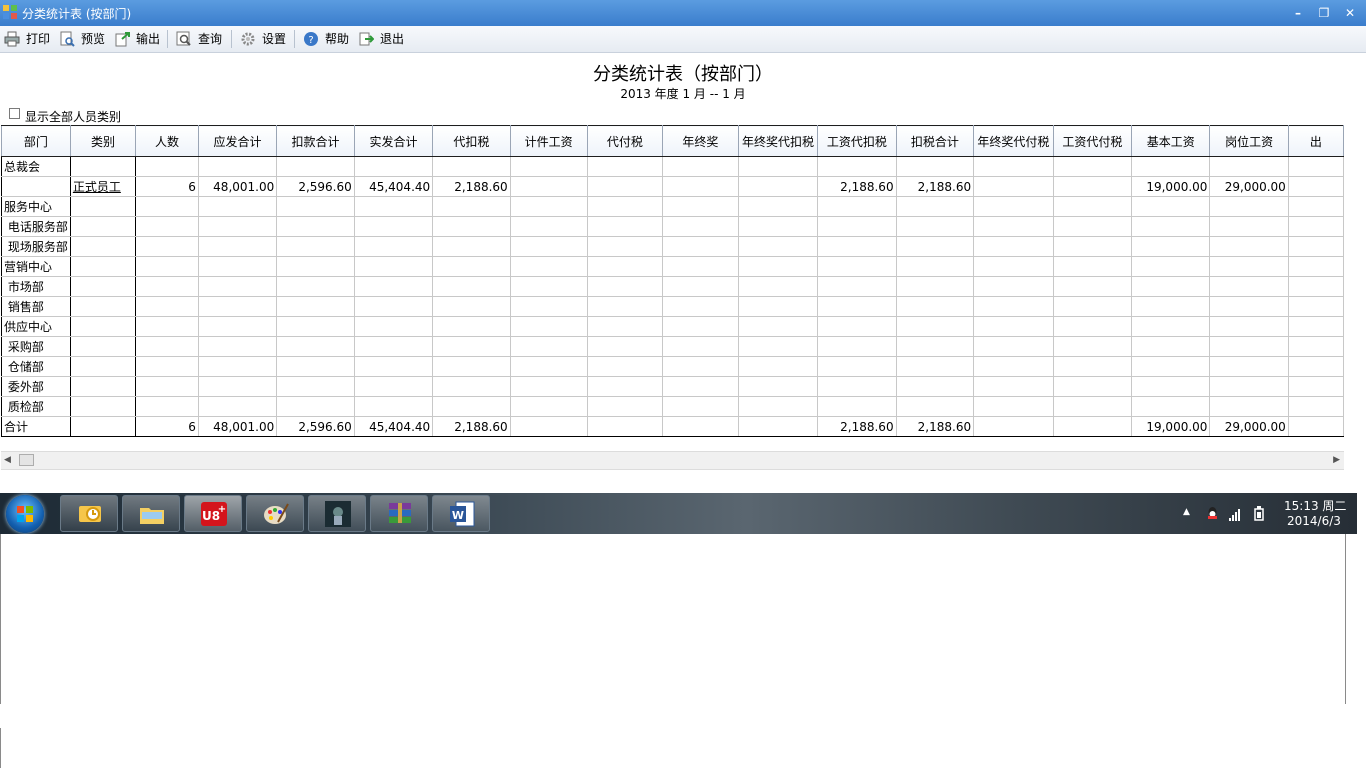 This screenshot has width=1366, height=768. What do you see at coordinates (89, 513) in the screenshot?
I see `taskbar-outlook` at bounding box center [89, 513].